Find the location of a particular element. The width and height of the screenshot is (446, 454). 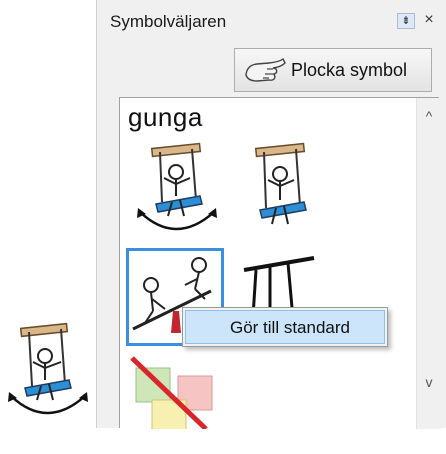

pointing-hand-icon is located at coordinates (265, 69).